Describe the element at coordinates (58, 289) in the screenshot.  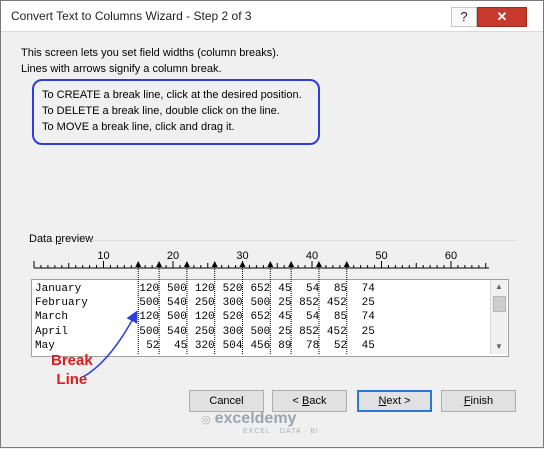
I see `row-name-cell: January` at that location.